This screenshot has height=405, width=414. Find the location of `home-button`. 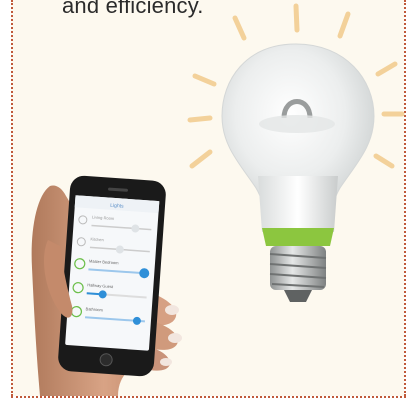

home-button is located at coordinates (106, 360).